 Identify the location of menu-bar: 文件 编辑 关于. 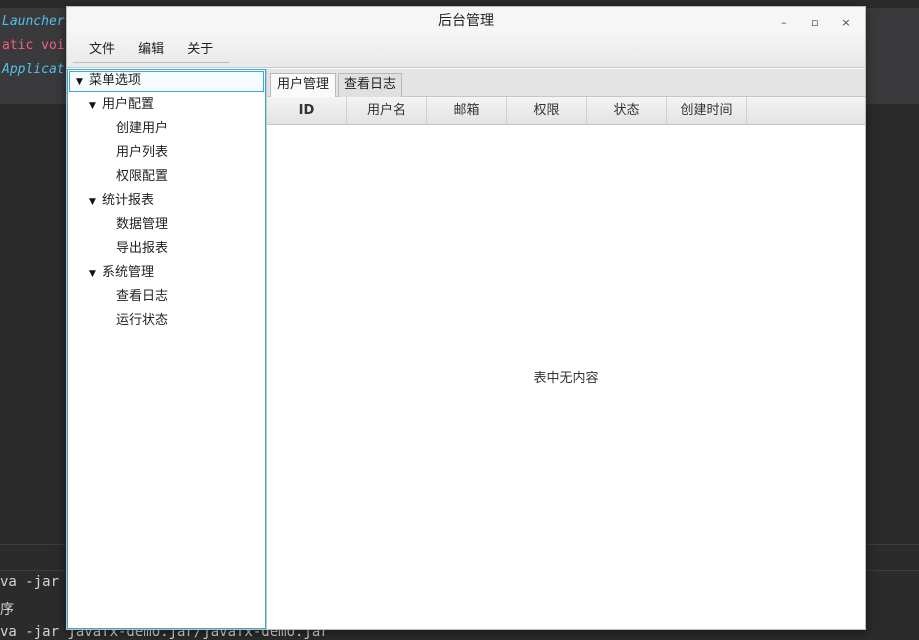
(466, 50).